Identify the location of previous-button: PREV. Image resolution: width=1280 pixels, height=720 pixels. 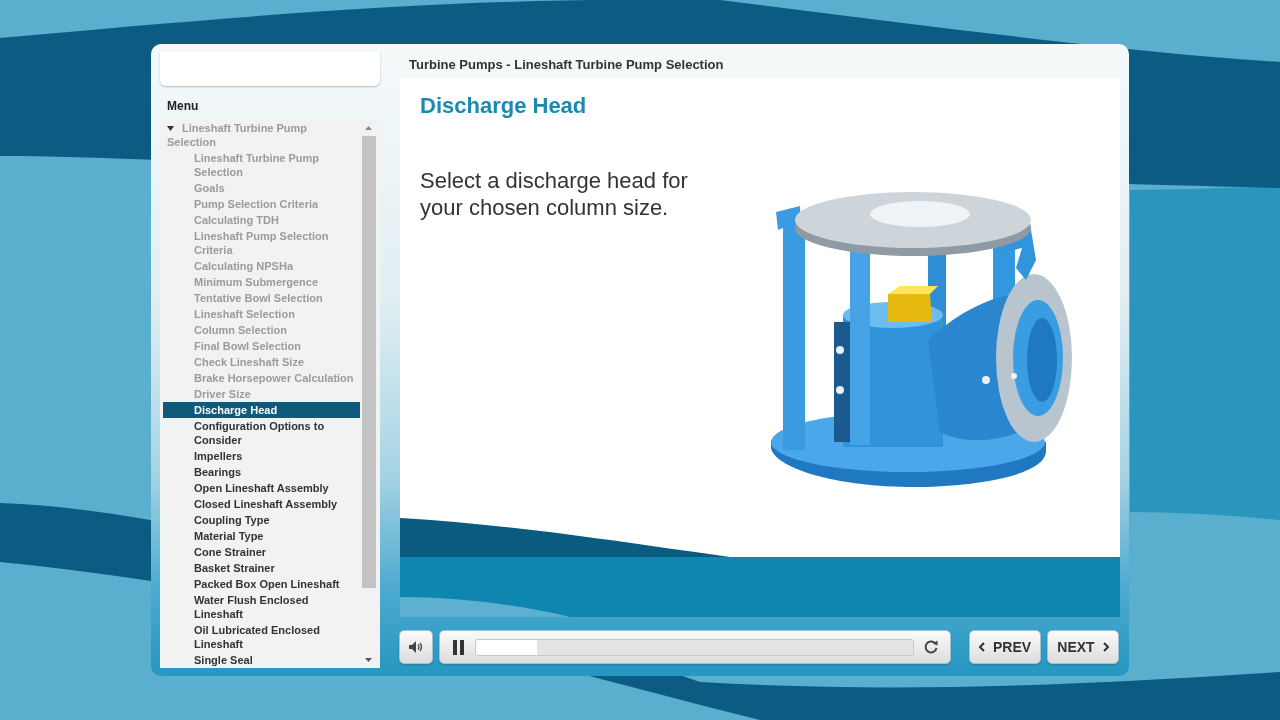
(1005, 647).